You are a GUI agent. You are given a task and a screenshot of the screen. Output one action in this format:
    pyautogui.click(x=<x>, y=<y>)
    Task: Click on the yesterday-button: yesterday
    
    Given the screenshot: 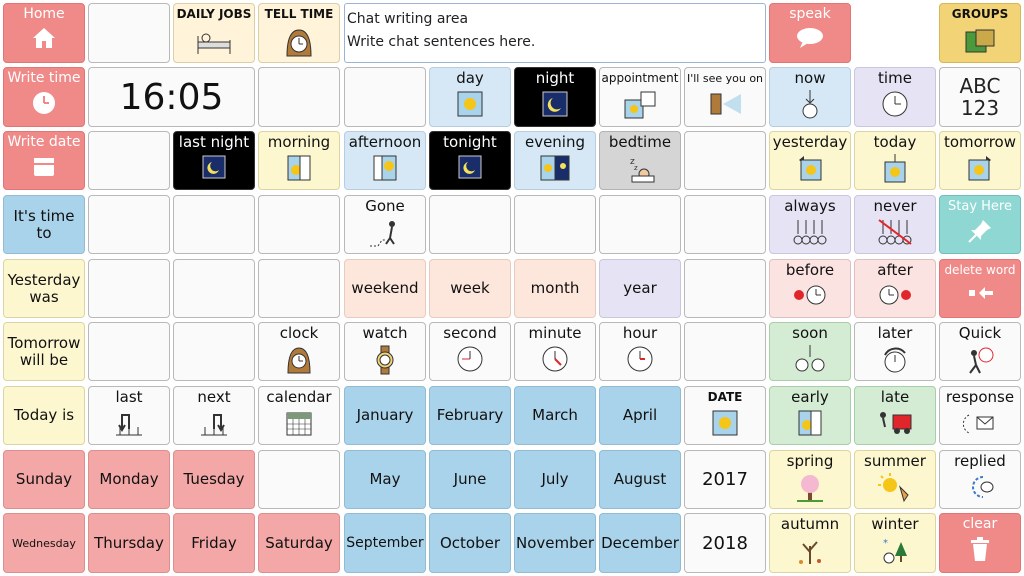 What is the action you would take?
    pyautogui.click(x=810, y=160)
    